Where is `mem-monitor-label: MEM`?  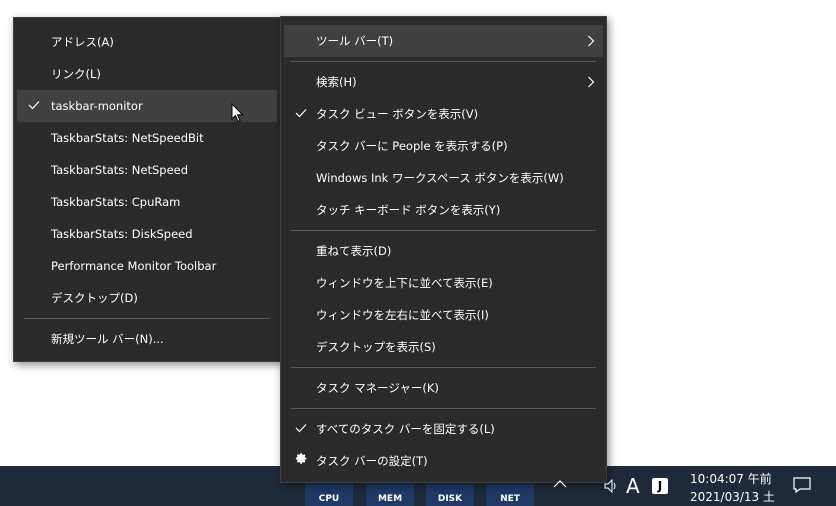
mem-monitor-label: MEM is located at coordinates (390, 499).